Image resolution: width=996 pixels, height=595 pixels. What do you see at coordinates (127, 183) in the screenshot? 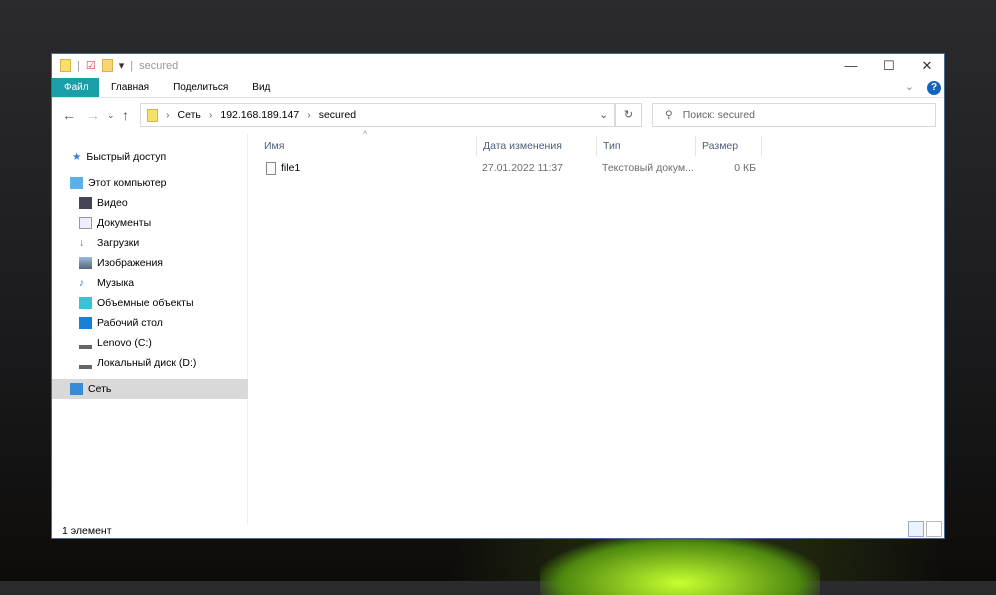
I see `label: Этот компьютер` at bounding box center [127, 183].